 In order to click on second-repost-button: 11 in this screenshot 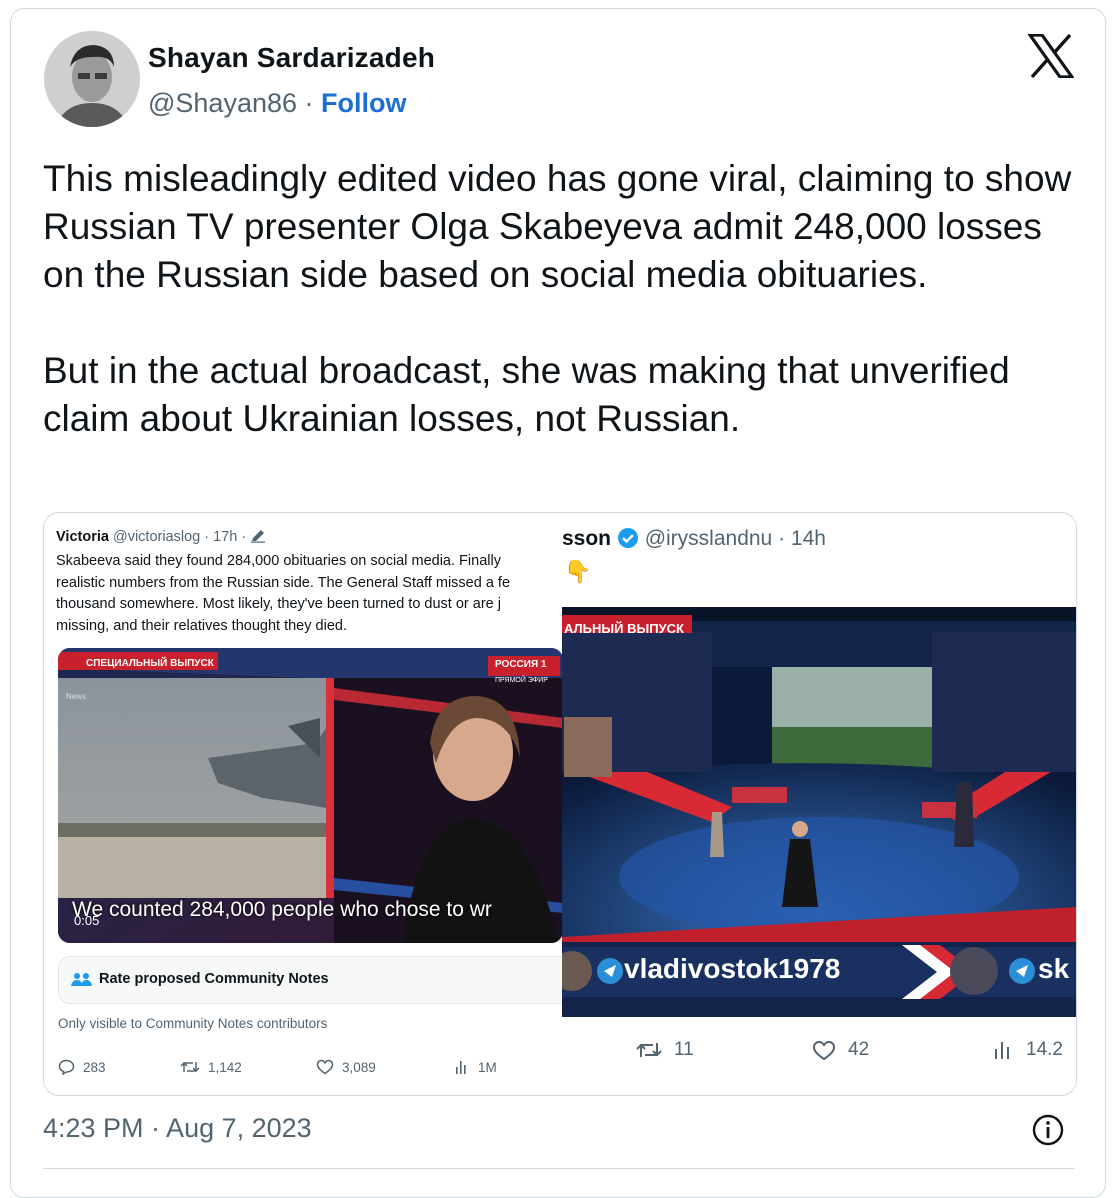, I will do `click(665, 1050)`.